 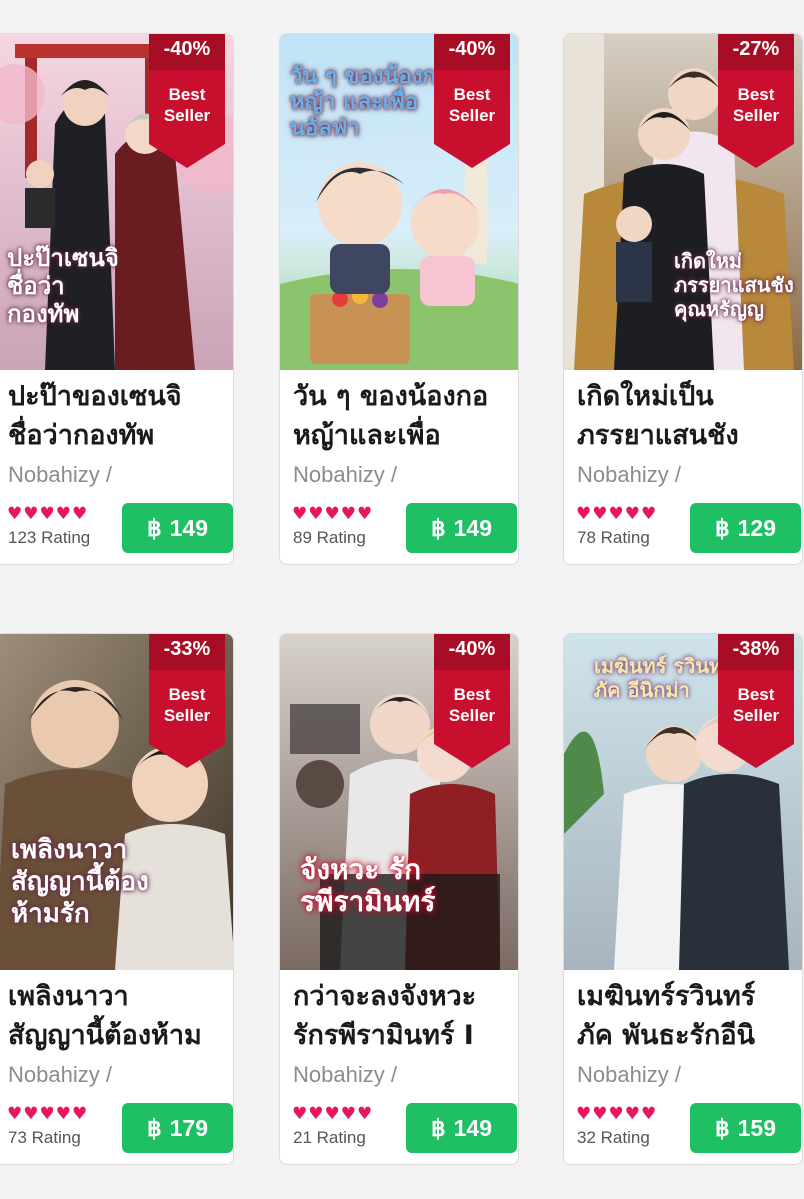 I want to click on cover-title-text: วัน ๆ ของน้องกอหญ้า และเพื่อนอัลฟ่า, so click(x=370, y=102).